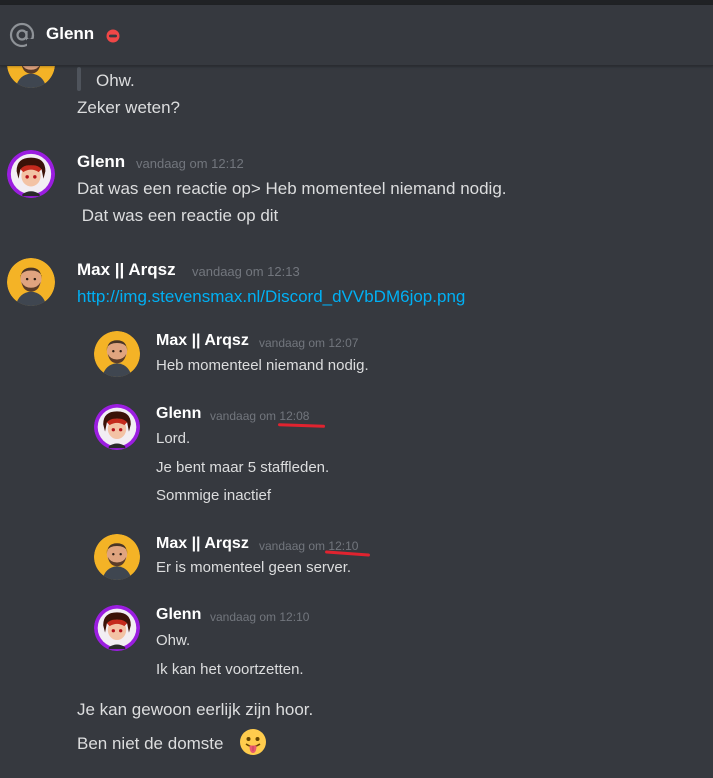 The height and width of the screenshot is (778, 713). Describe the element at coordinates (309, 343) in the screenshot. I see `embedded-timestamp: vandaag om 12:07` at that location.